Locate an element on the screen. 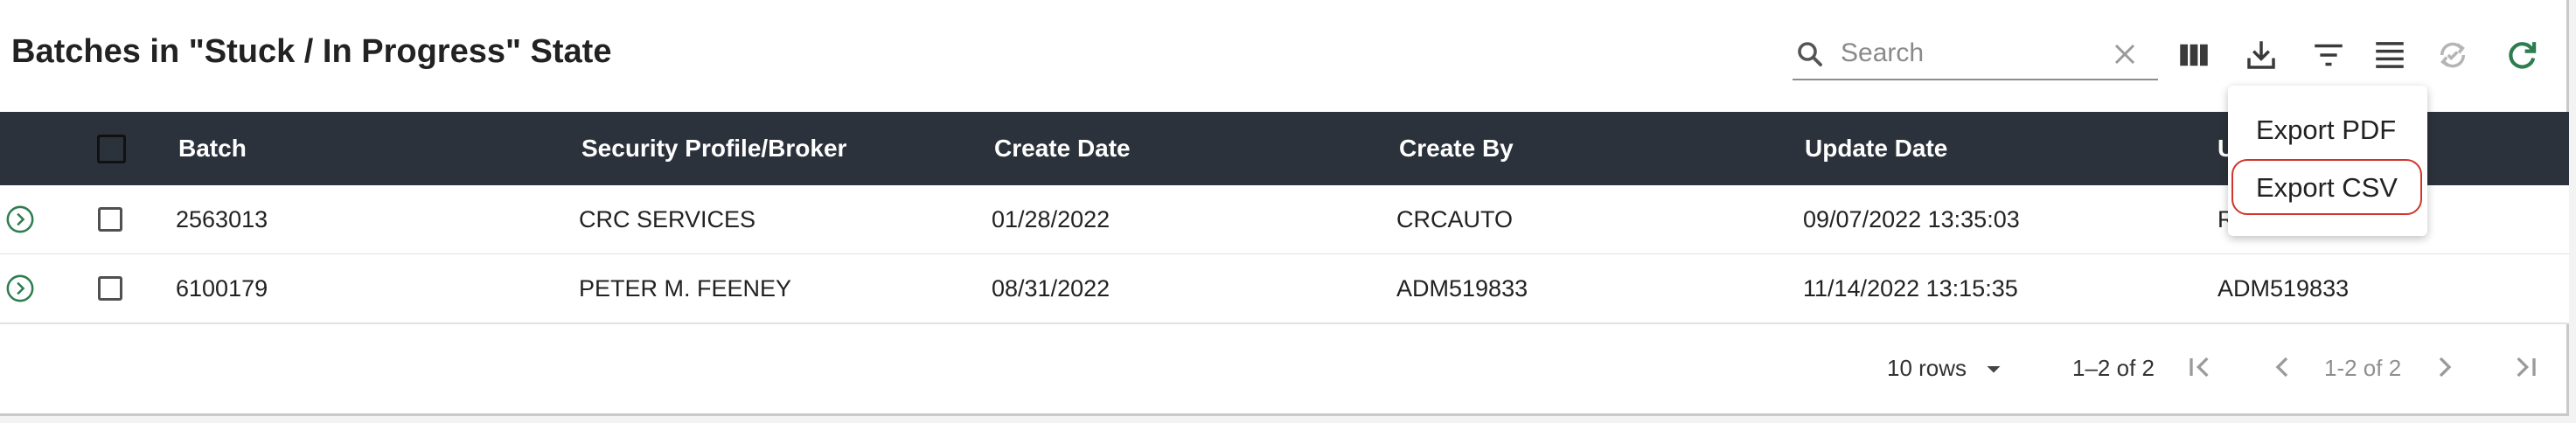 This screenshot has width=2576, height=423. sync-disabled-button is located at coordinates (2453, 55).